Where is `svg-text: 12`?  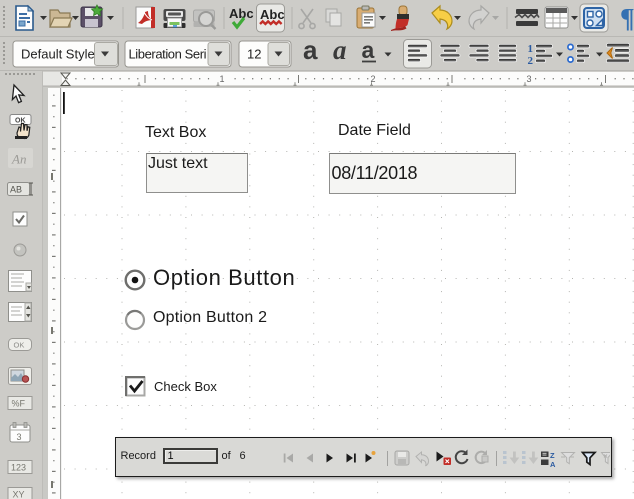 svg-text: 12 is located at coordinates (254, 54).